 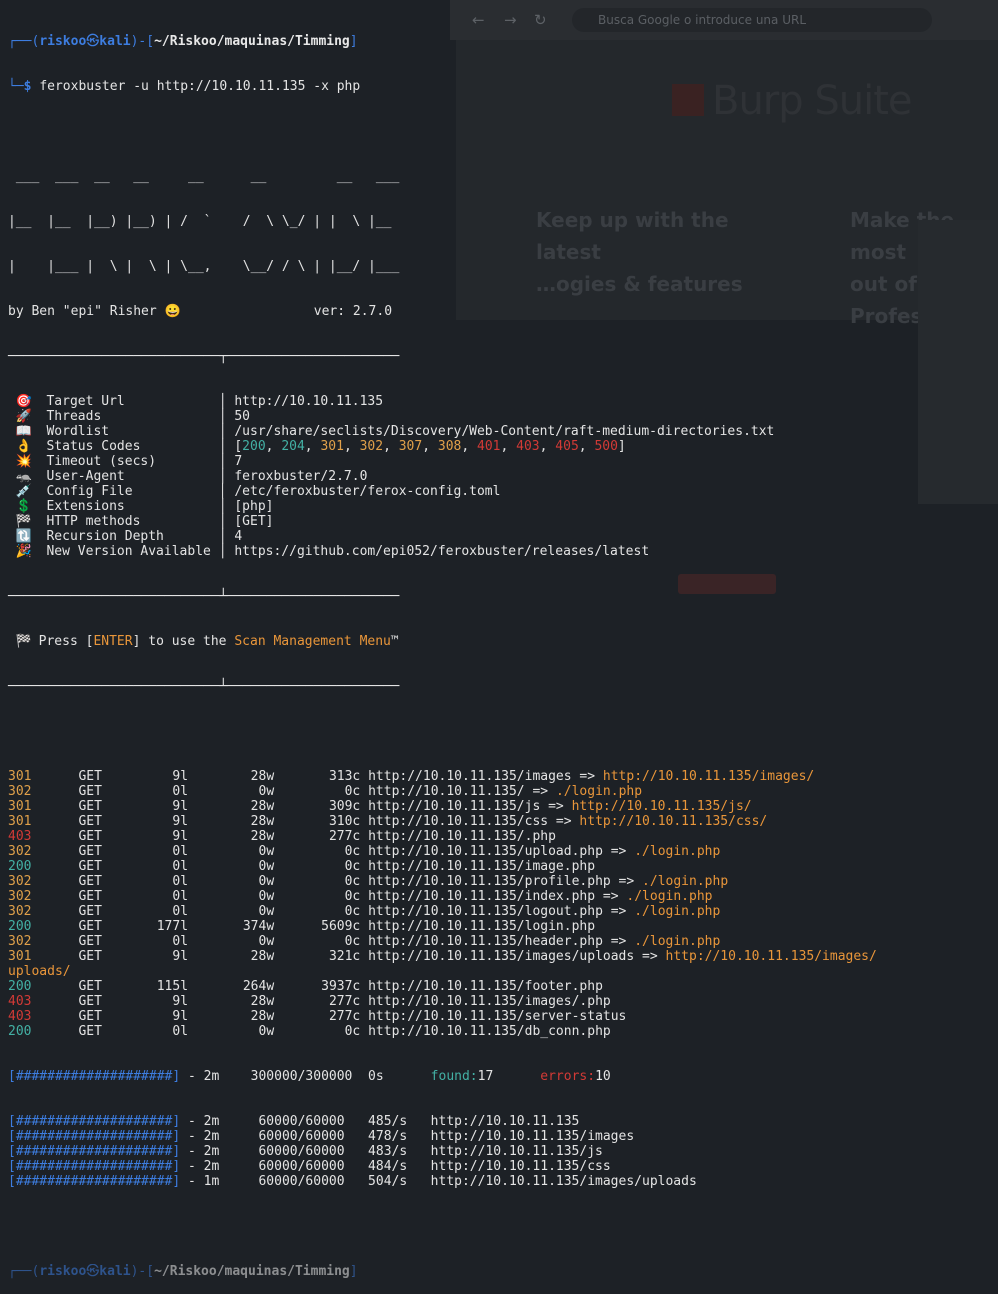 What do you see at coordinates (24, 416) in the screenshot?
I see `config-icon: 🚀` at bounding box center [24, 416].